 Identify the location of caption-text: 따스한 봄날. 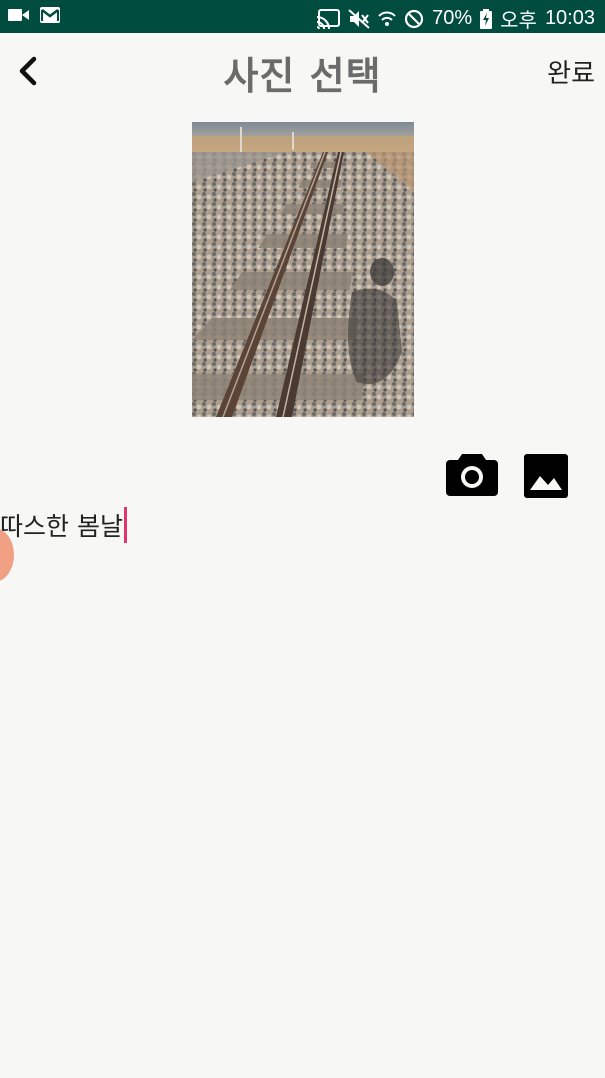
(61, 526).